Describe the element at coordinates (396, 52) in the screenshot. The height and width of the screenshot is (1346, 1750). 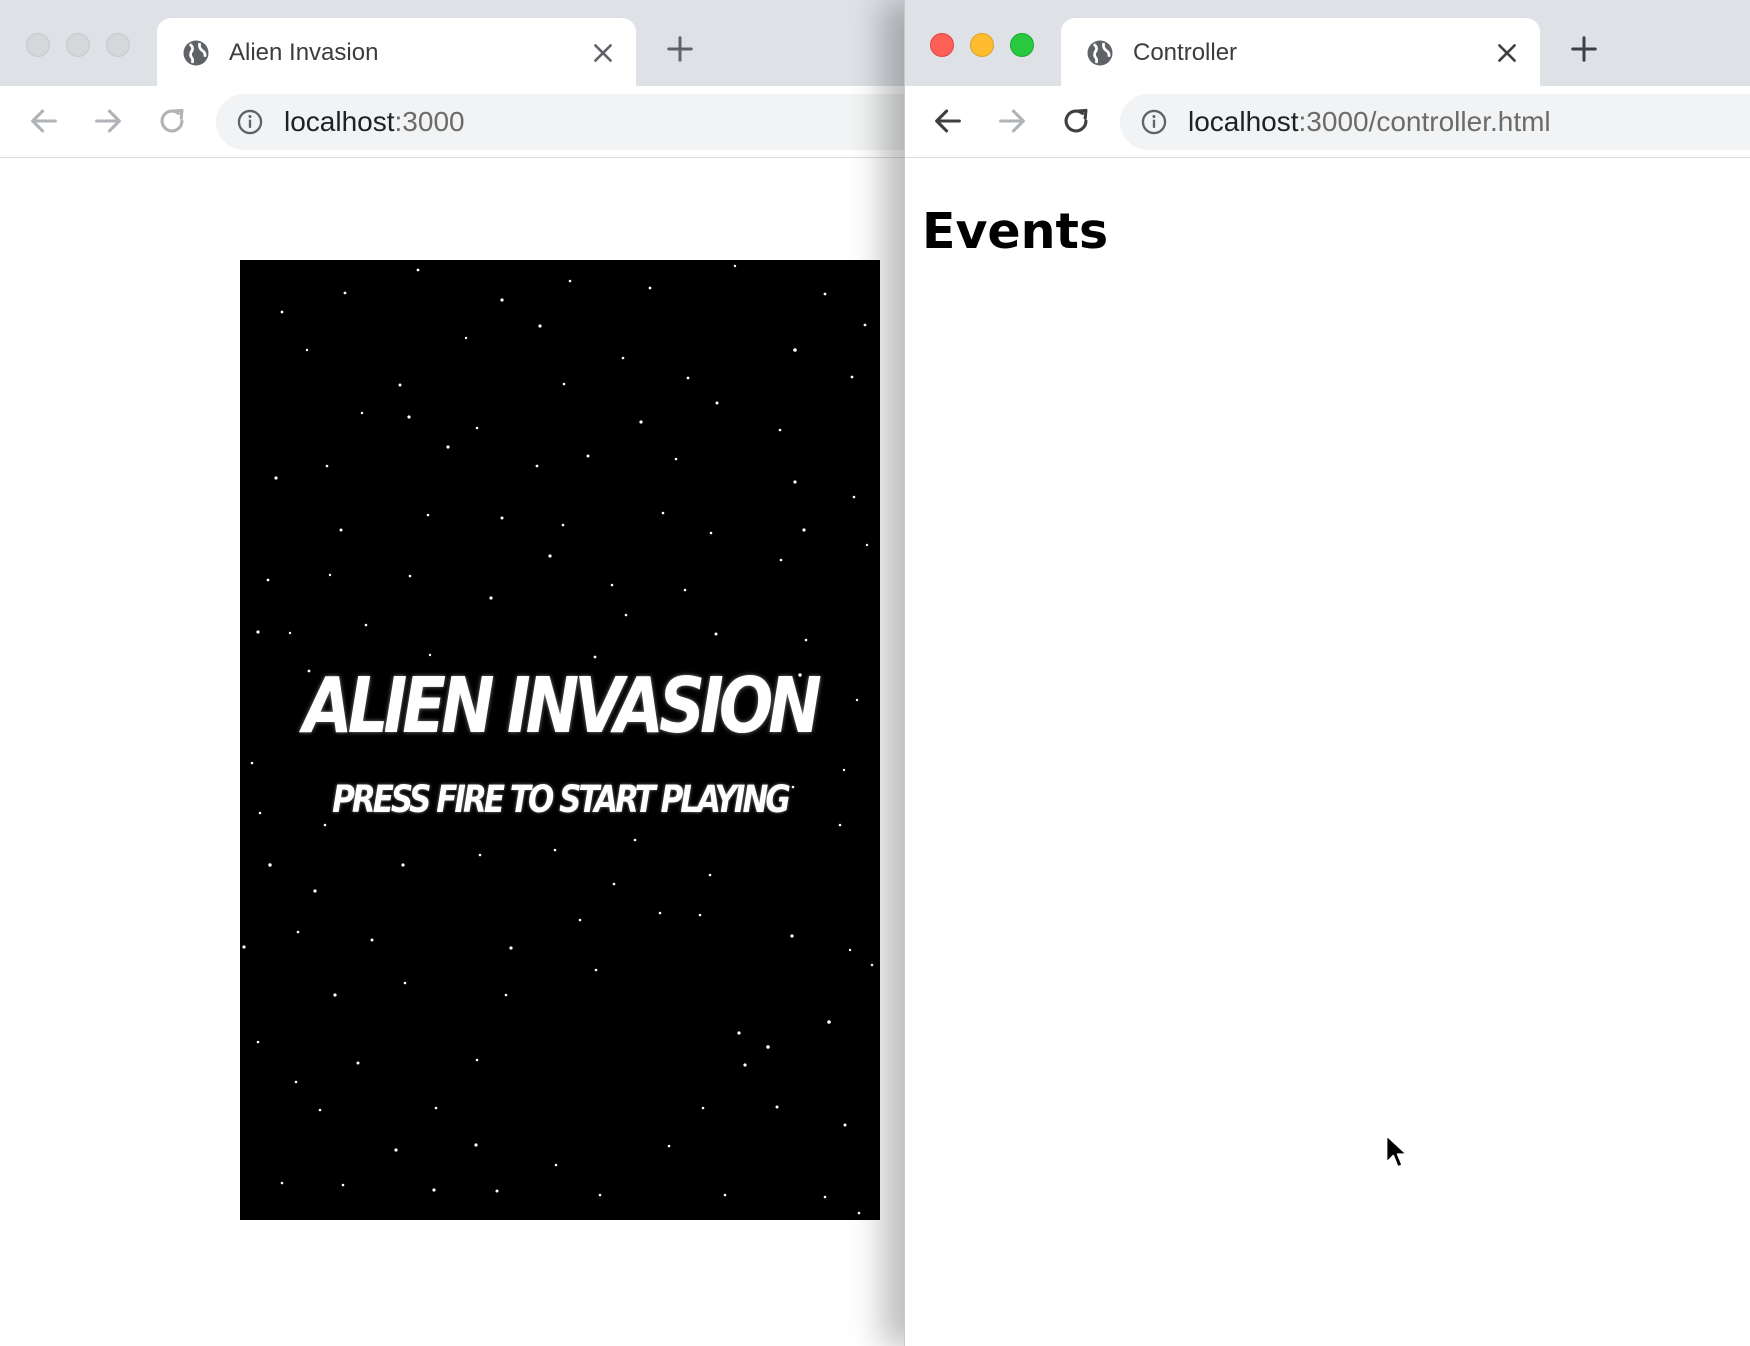
I see `tab-alien-invasion: Alien Invasion` at that location.